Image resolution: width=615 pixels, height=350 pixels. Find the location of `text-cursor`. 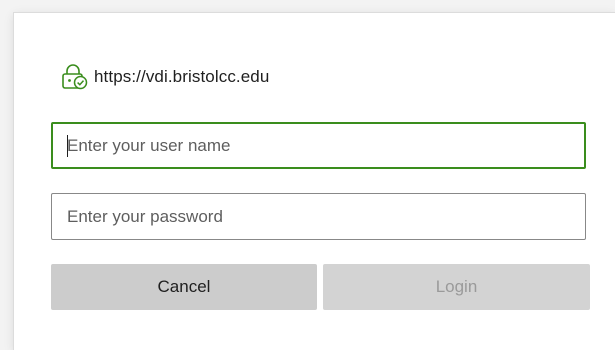

text-cursor is located at coordinates (67, 146).